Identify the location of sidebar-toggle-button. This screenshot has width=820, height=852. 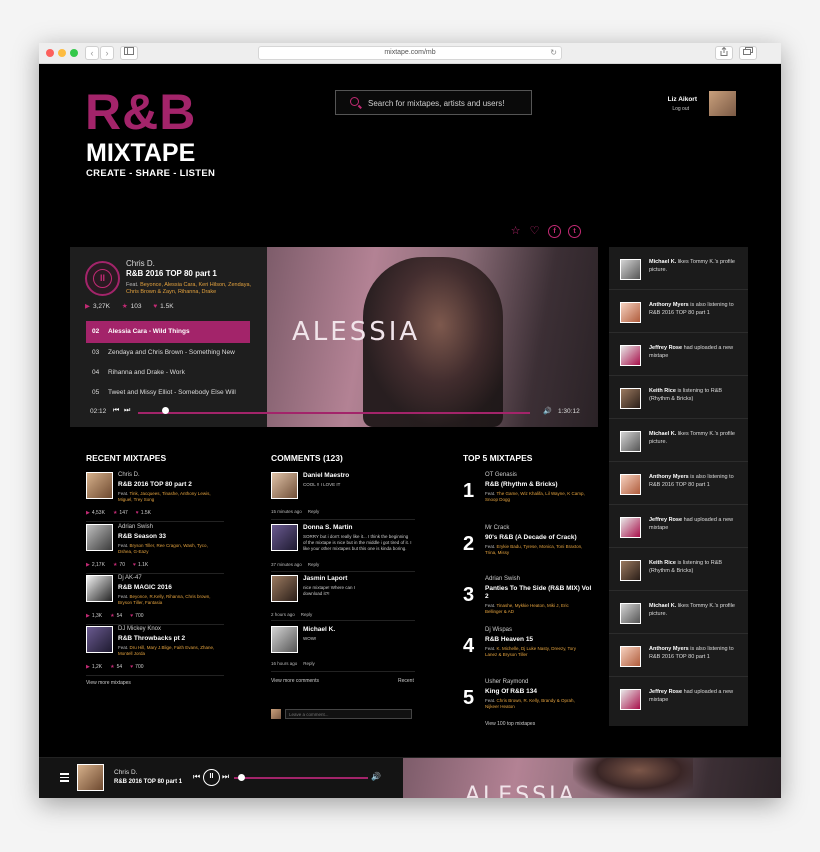
(129, 53).